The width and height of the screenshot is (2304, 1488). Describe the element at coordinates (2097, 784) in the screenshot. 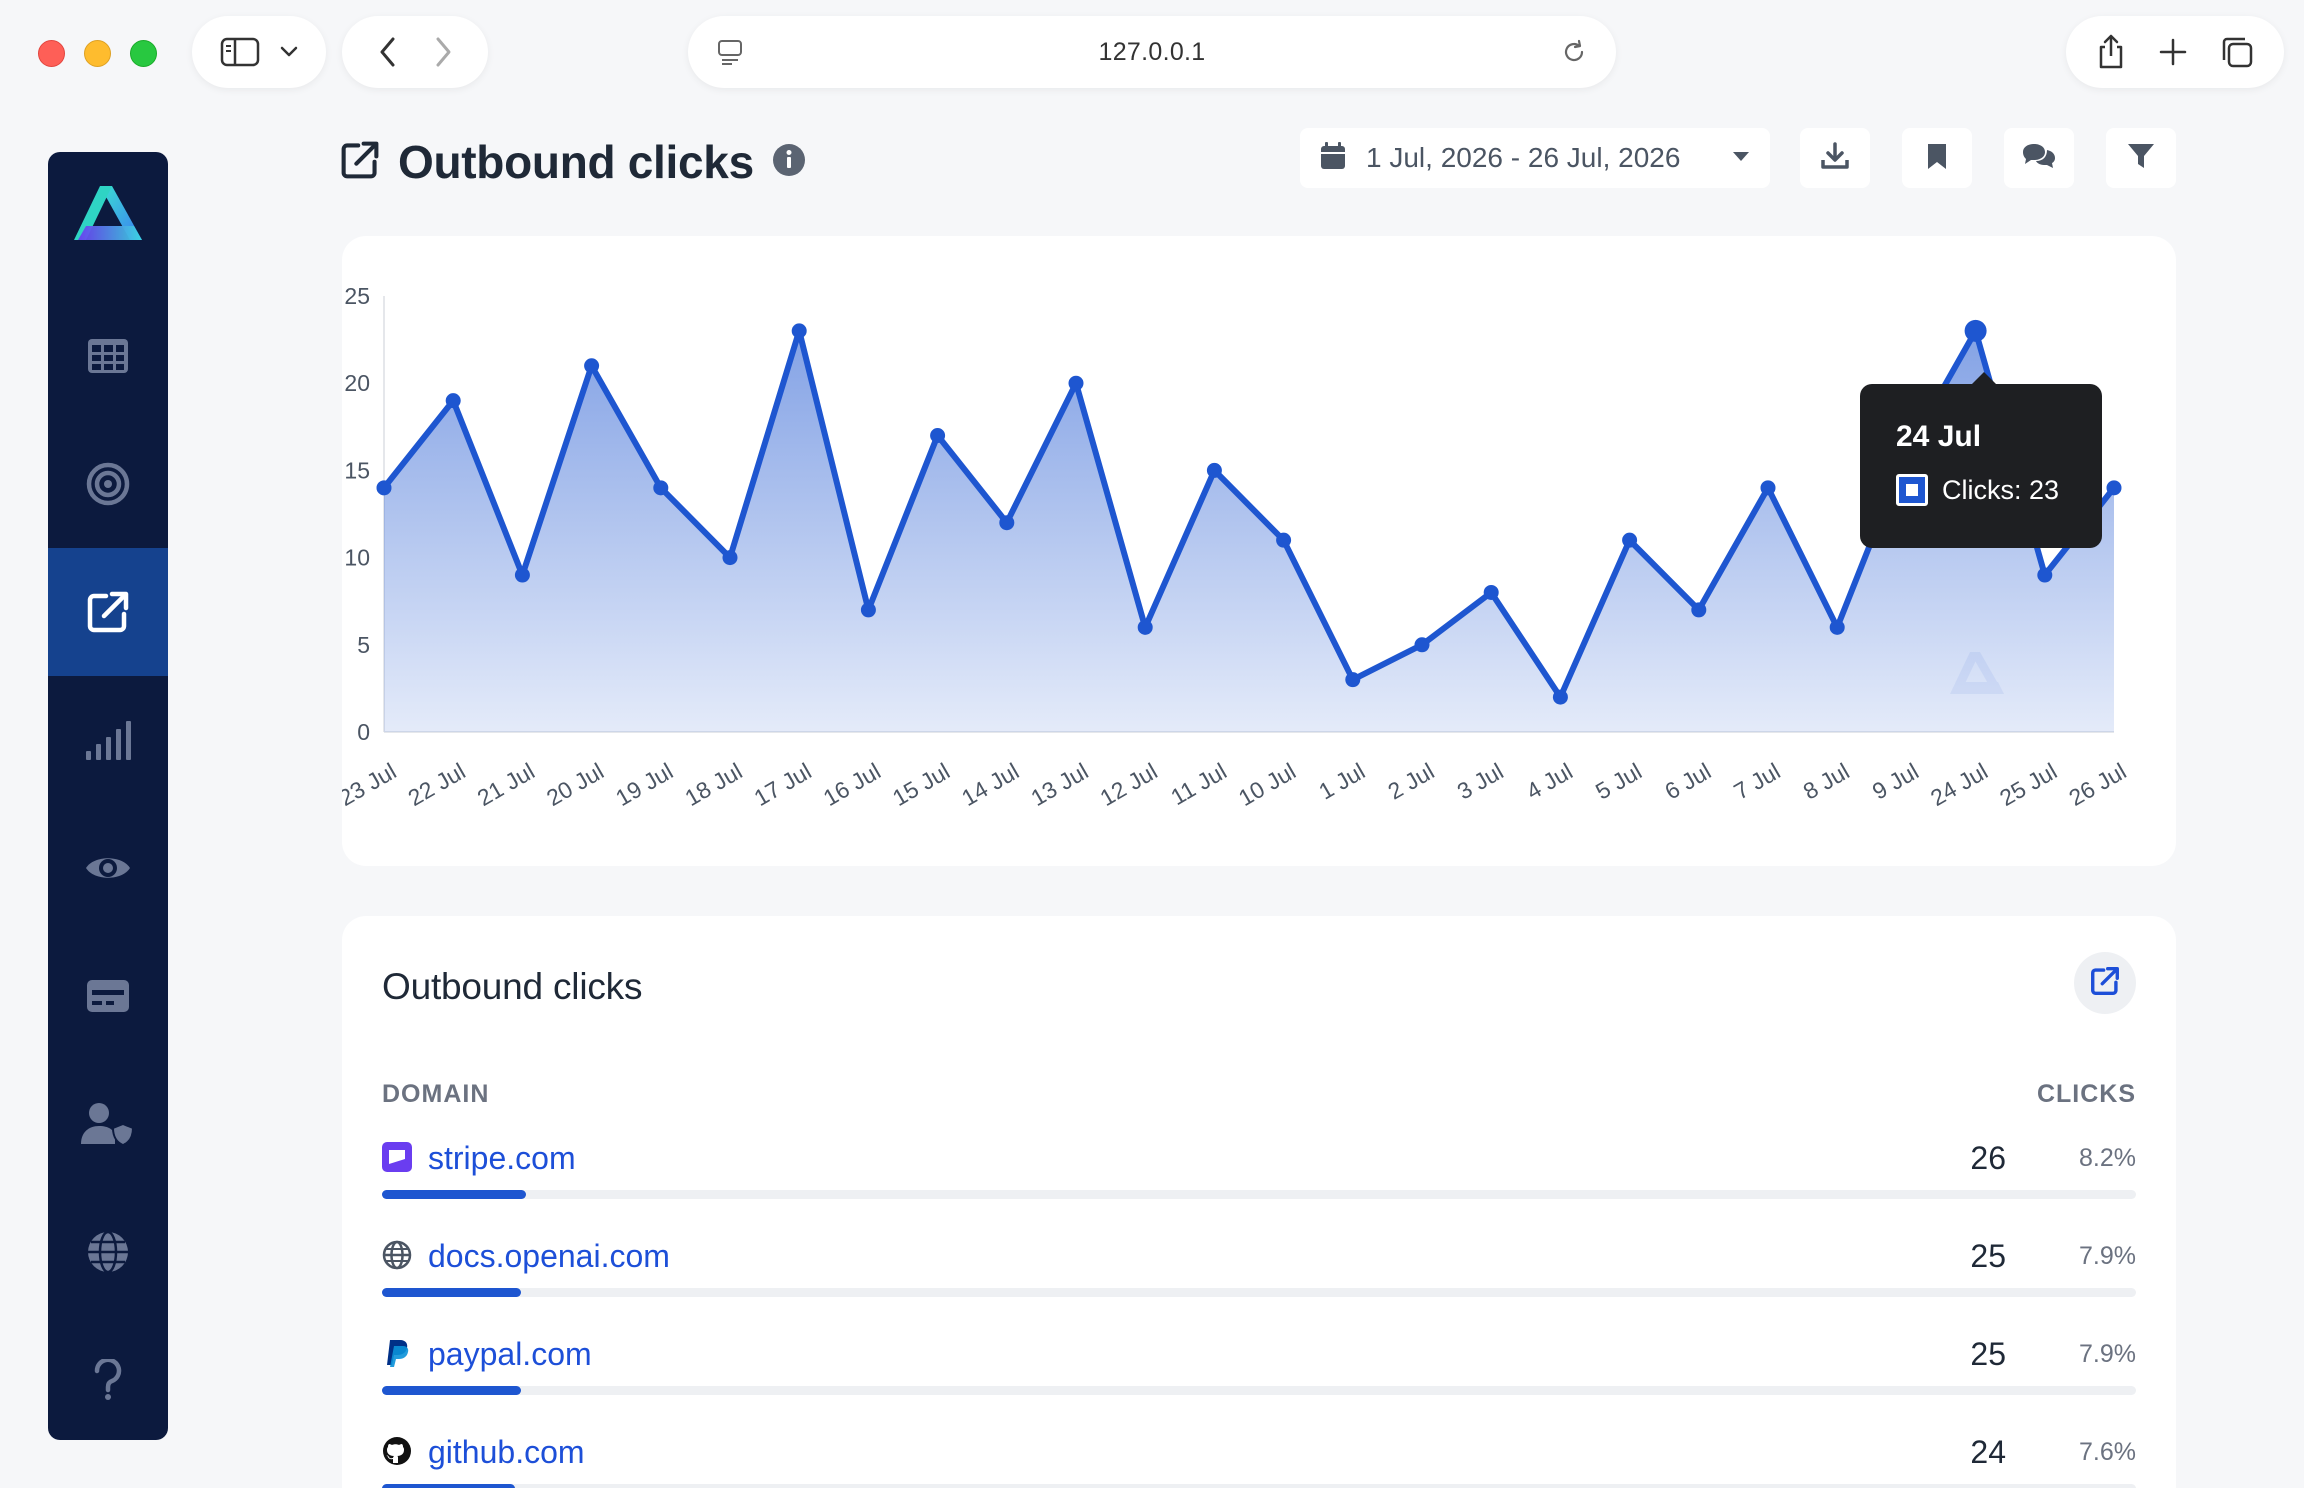

I see `x-tick-label: 26 Jul` at that location.